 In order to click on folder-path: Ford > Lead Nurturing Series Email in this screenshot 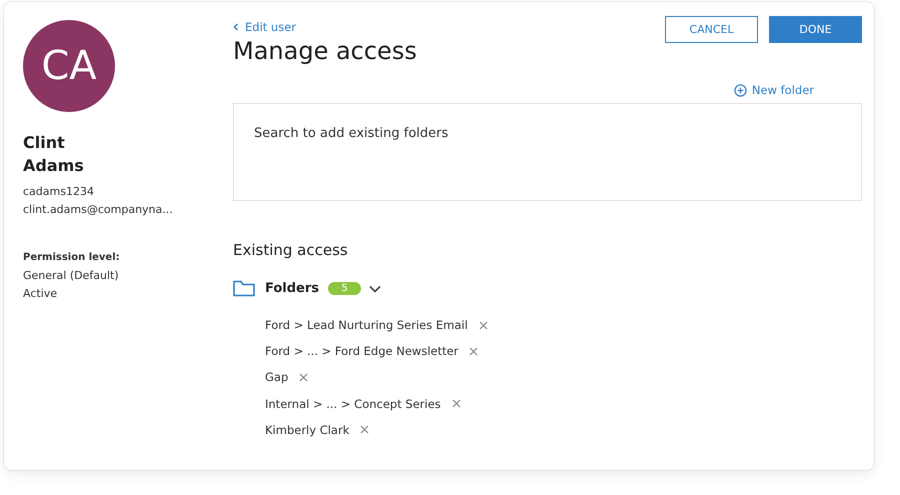, I will do `click(366, 325)`.